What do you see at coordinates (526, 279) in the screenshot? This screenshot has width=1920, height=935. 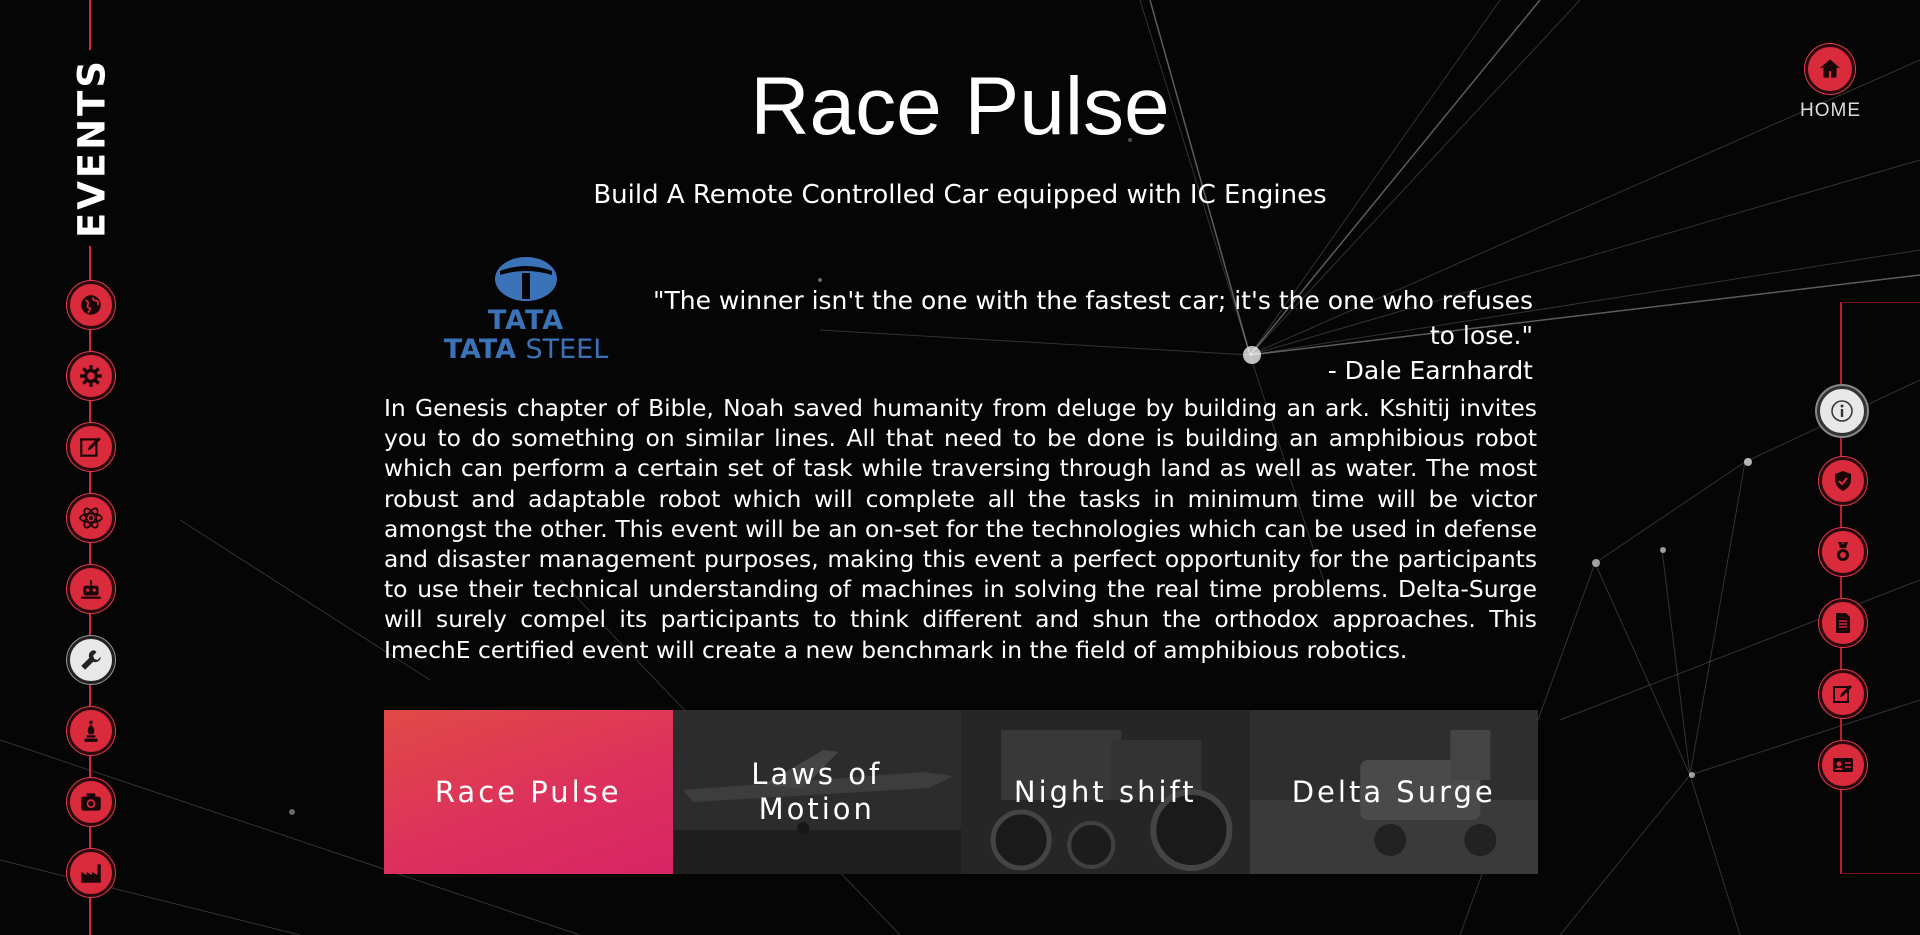 I see `tata-logo-icon` at bounding box center [526, 279].